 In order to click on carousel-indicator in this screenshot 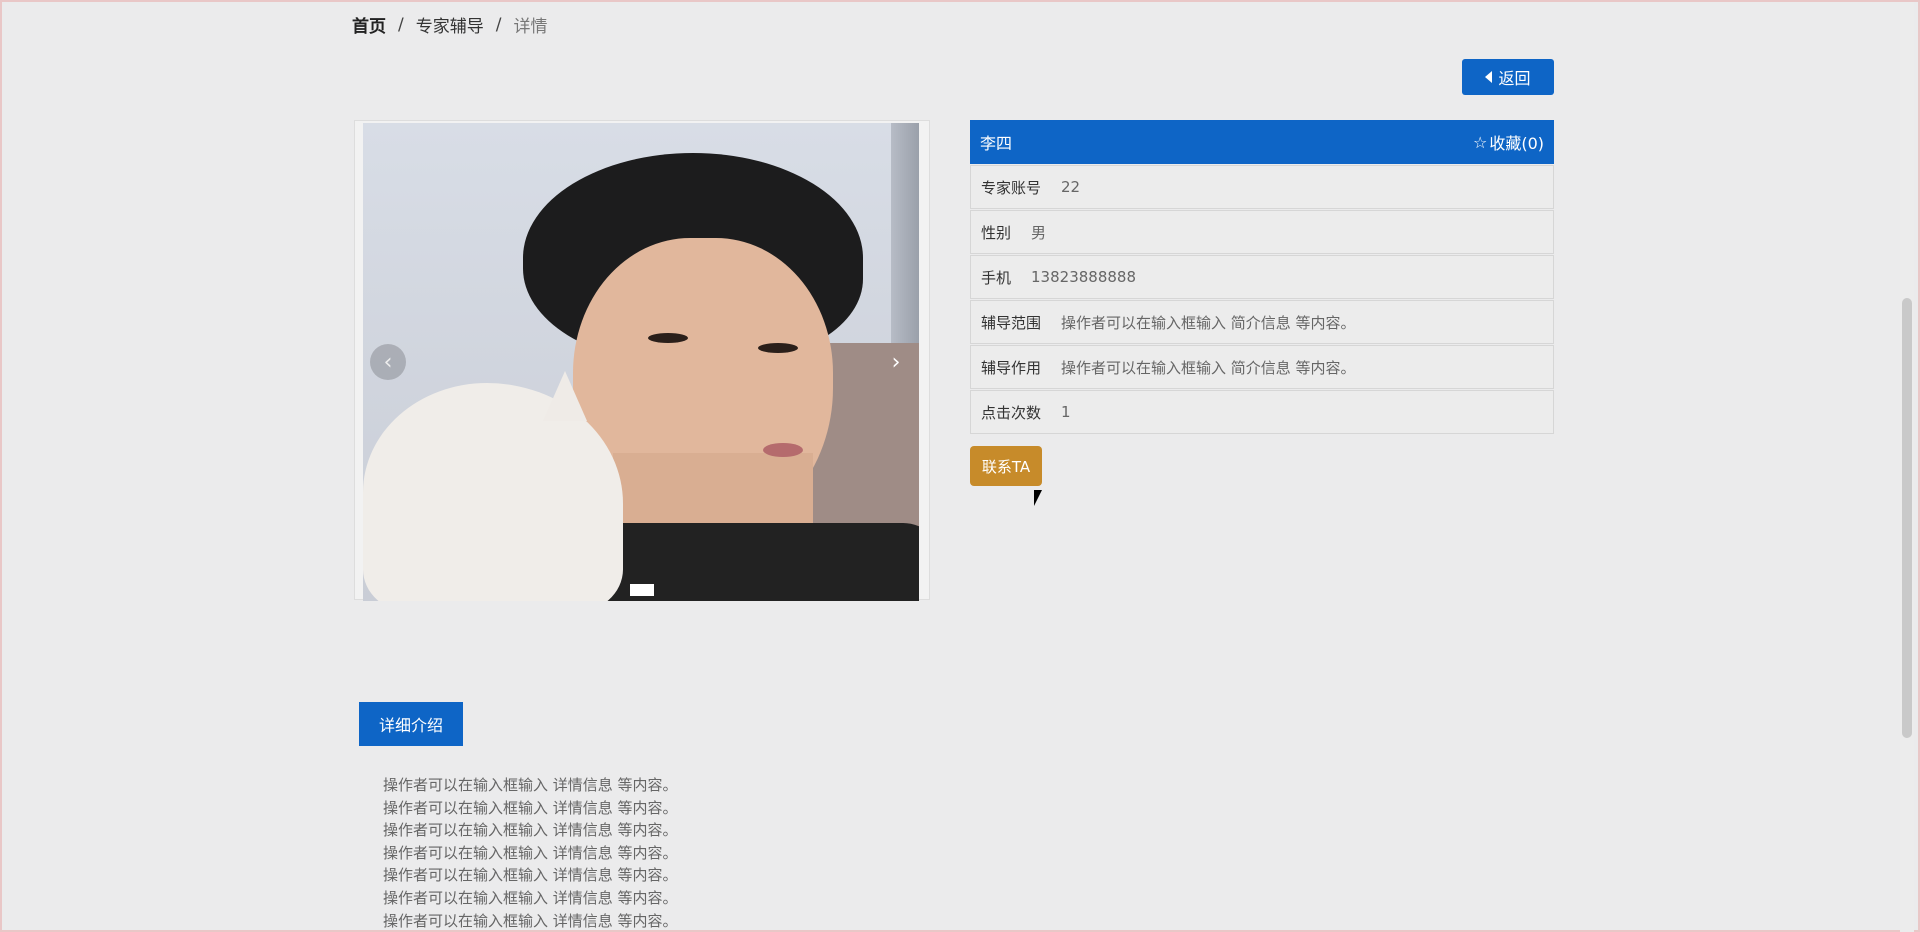, I will do `click(642, 590)`.